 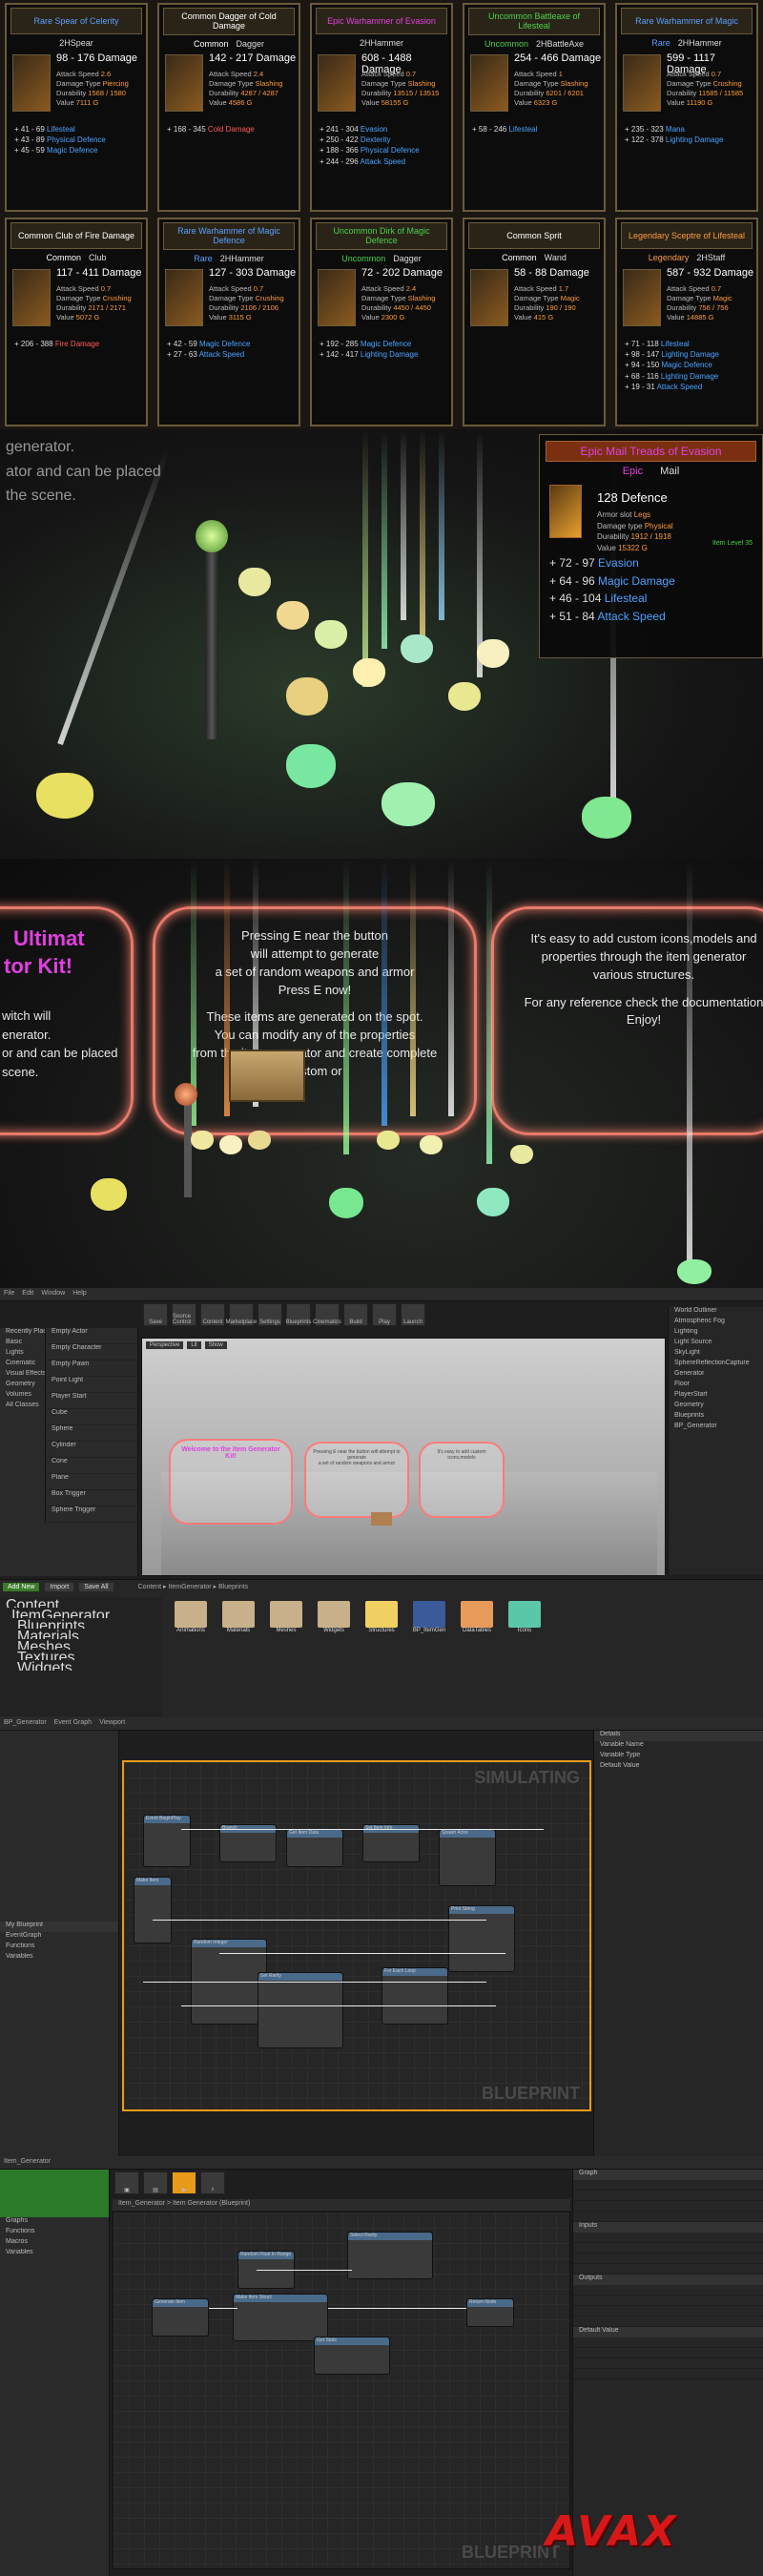 I want to click on details-section-header: Default Value, so click(x=668, y=2332).